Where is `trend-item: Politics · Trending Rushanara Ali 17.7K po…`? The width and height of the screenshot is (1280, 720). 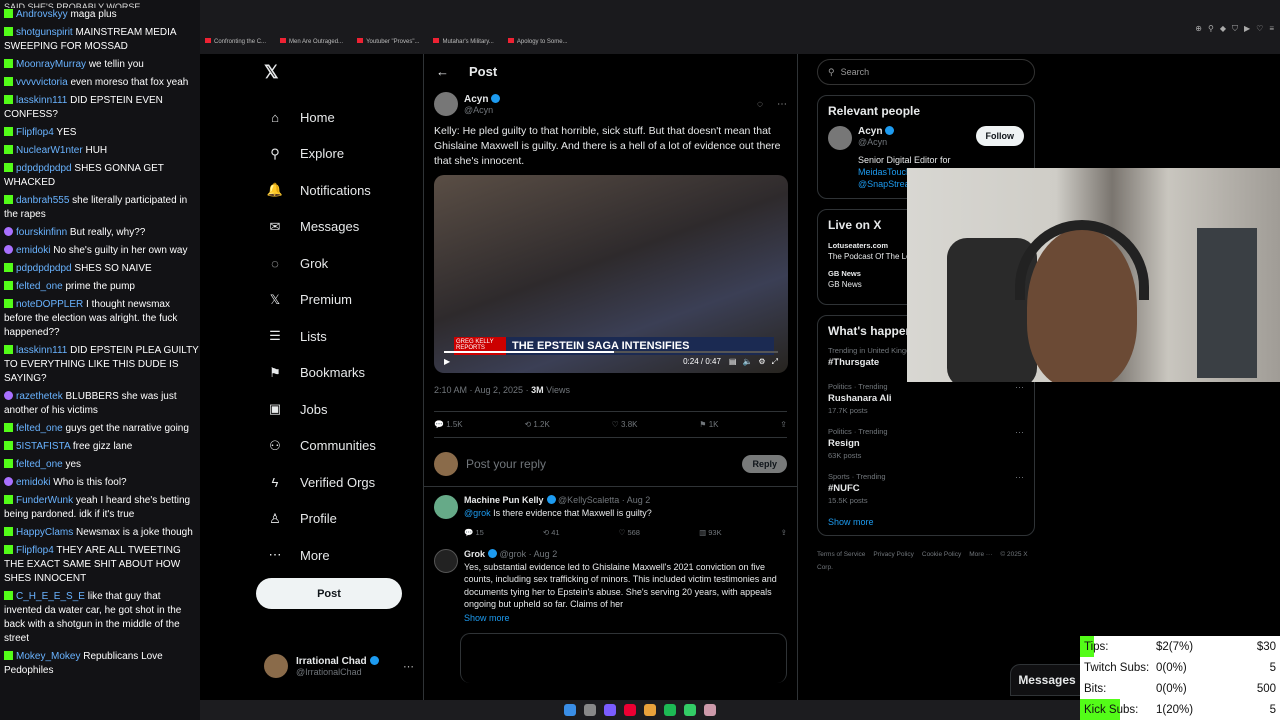 trend-item: Politics · Trending Rushanara Ali 17.7K po… is located at coordinates (926, 398).